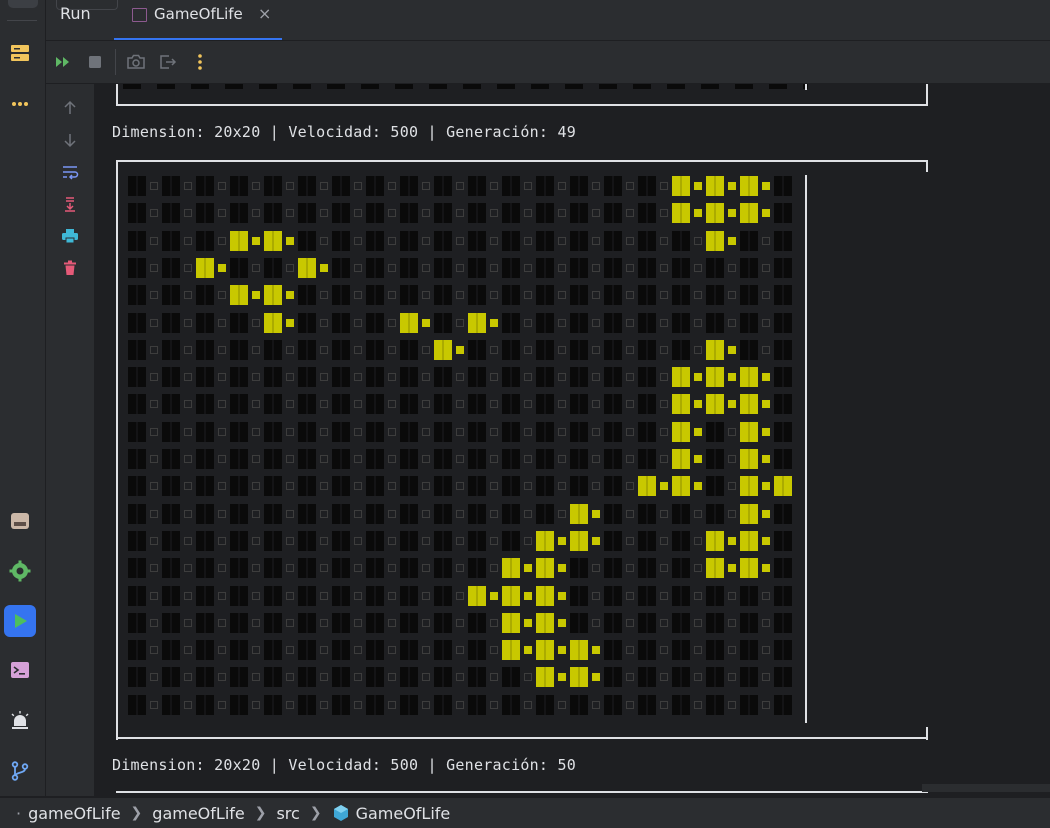 This screenshot has height=828, width=1050. I want to click on project-widget, so click(23, 4).